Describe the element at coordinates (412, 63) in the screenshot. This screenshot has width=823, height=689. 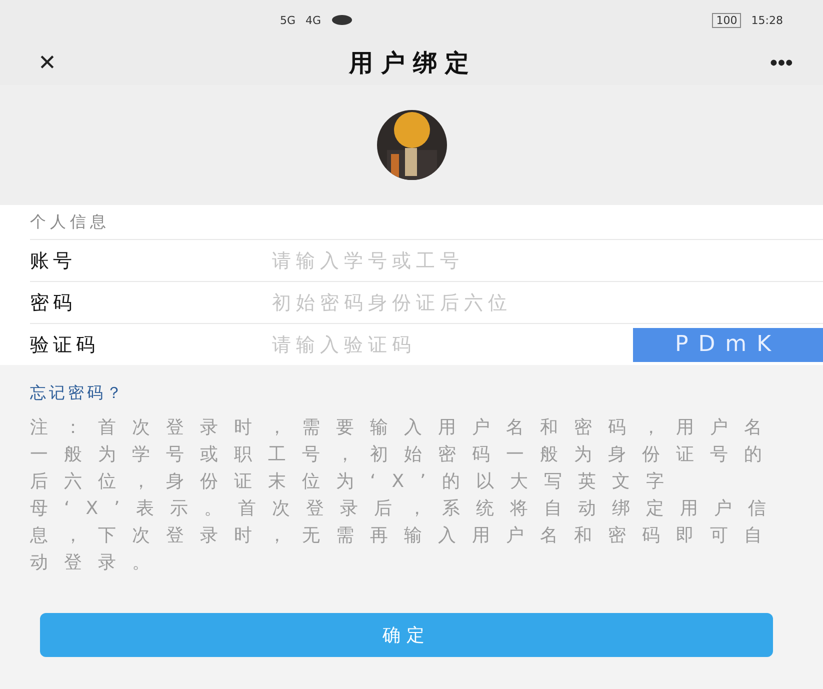
I see `window-title: 用户绑定` at that location.